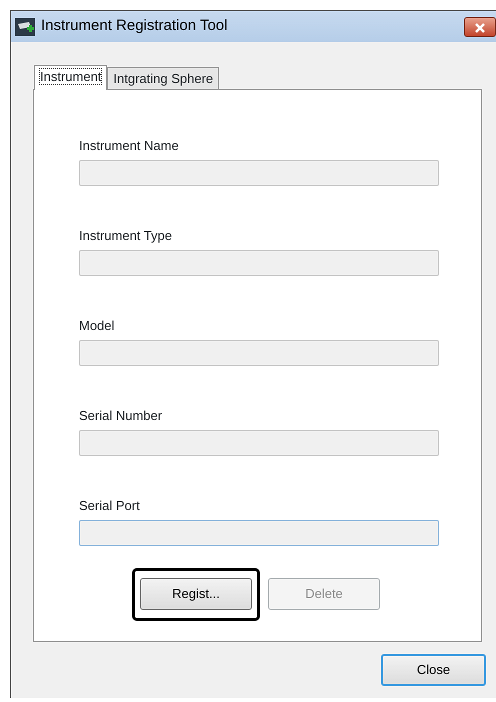  Describe the element at coordinates (134, 26) in the screenshot. I see `window-title: Instrument Registration Tool` at that location.